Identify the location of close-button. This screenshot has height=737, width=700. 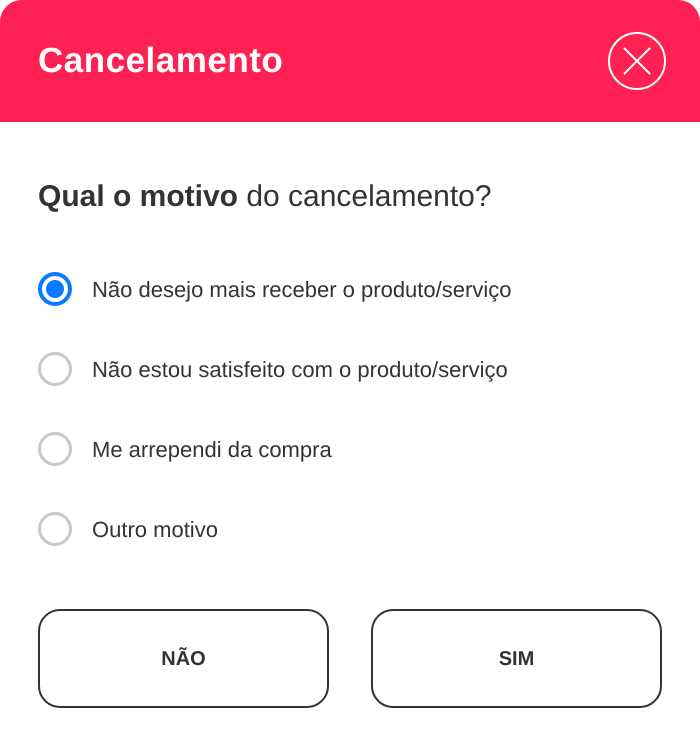
(637, 61).